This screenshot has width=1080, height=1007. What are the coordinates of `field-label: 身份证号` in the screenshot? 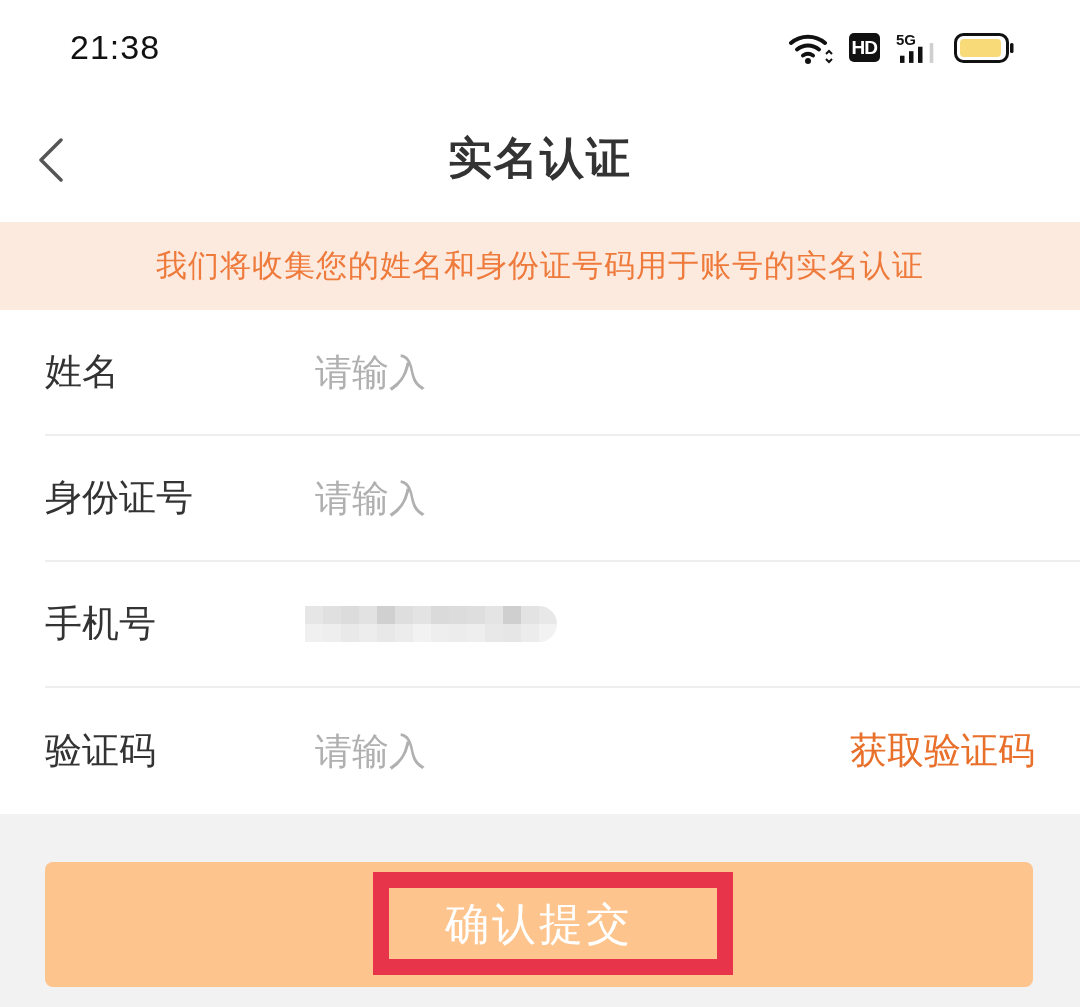 It's located at (119, 498).